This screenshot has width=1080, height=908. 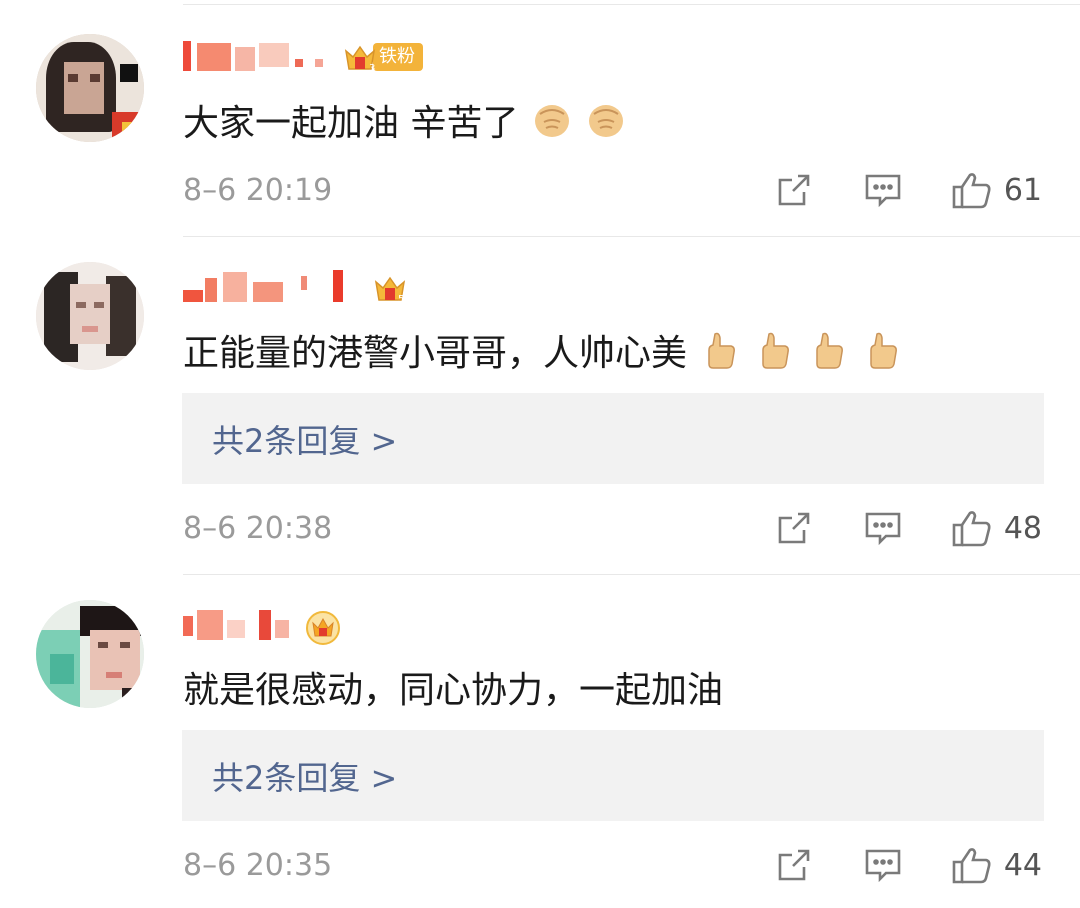 What do you see at coordinates (435, 353) in the screenshot?
I see `comment-body: 正能量的港警小哥哥，人帅心美` at bounding box center [435, 353].